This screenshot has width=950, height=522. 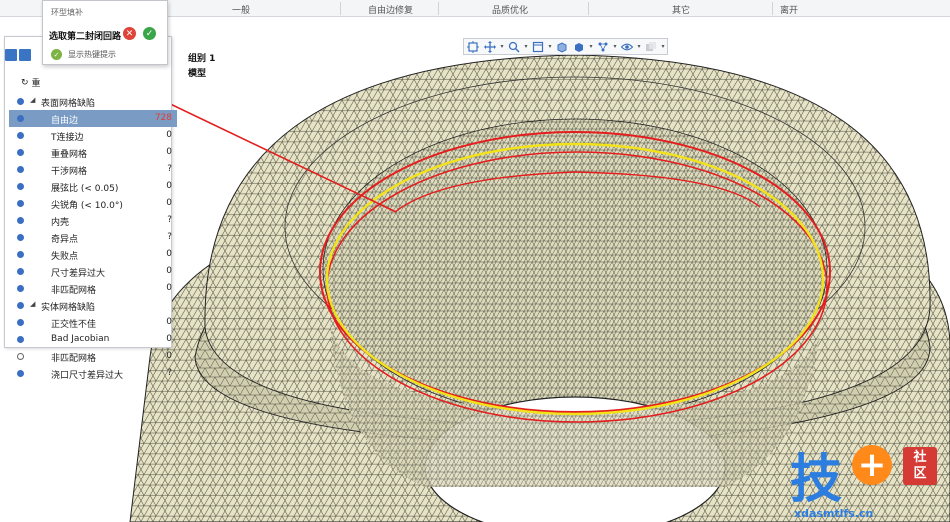 I want to click on ribbon-group-quality: 品质优化, so click(x=510, y=9).